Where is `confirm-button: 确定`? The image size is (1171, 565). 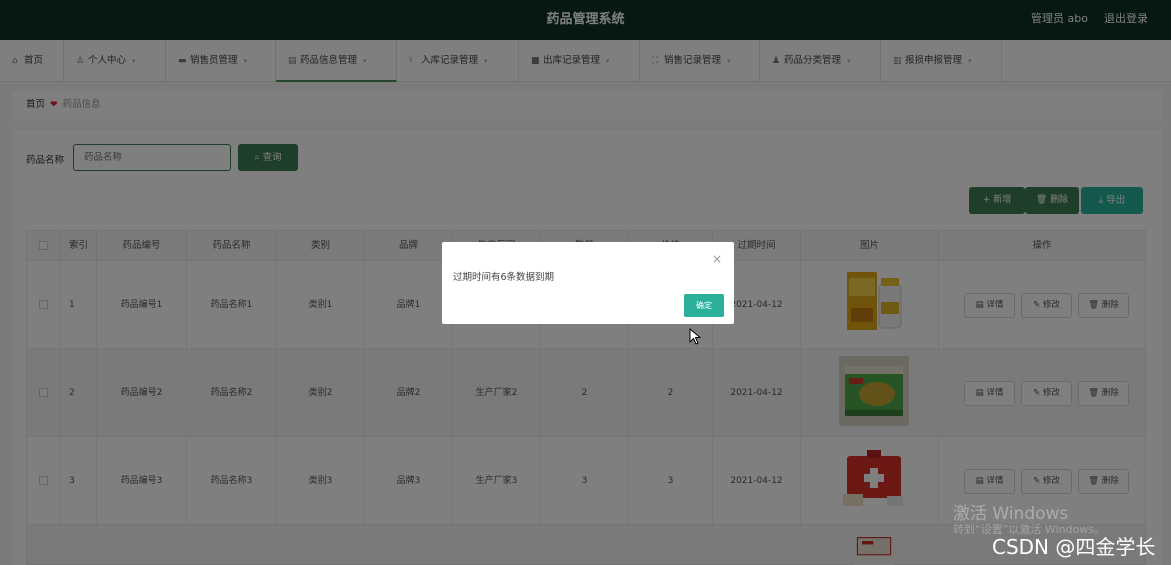 confirm-button: 确定 is located at coordinates (704, 305).